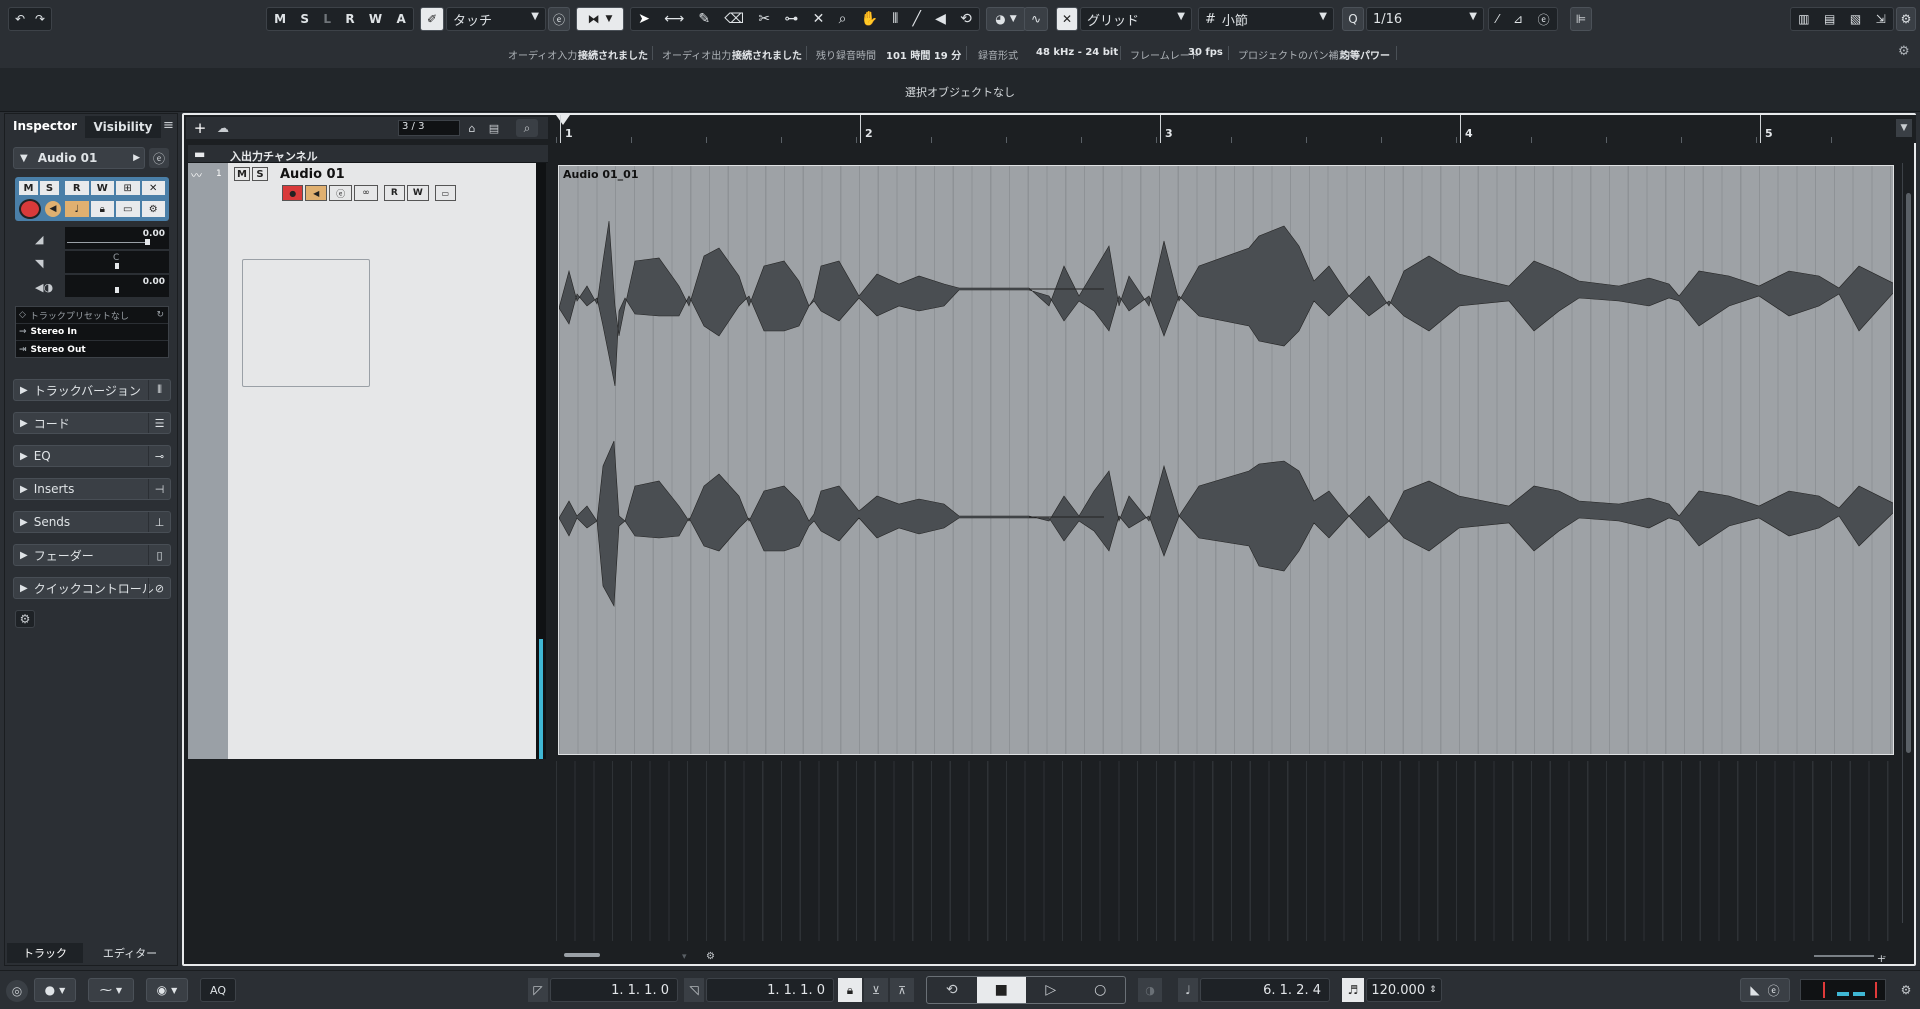 This screenshot has height=1009, width=1920. Describe the element at coordinates (694, 990) in the screenshot. I see `right-locator-icon: ◹` at that location.